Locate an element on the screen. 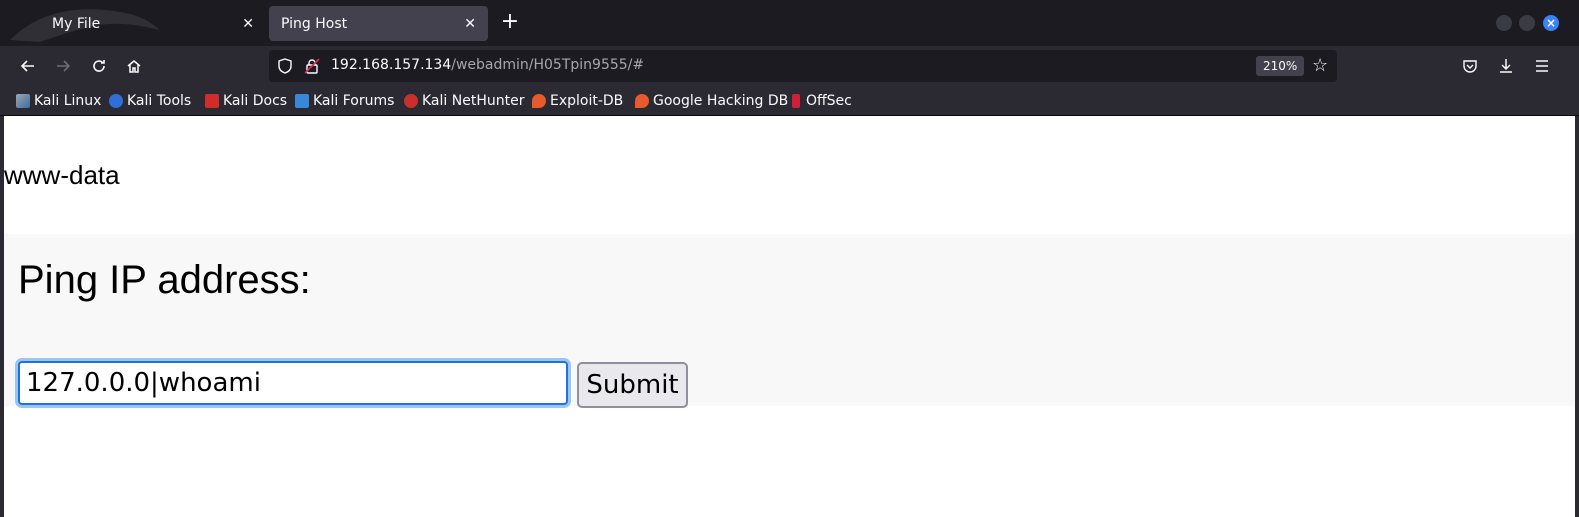 The image size is (1579, 517). url-host: 192.168.157.134 is located at coordinates (391, 65).